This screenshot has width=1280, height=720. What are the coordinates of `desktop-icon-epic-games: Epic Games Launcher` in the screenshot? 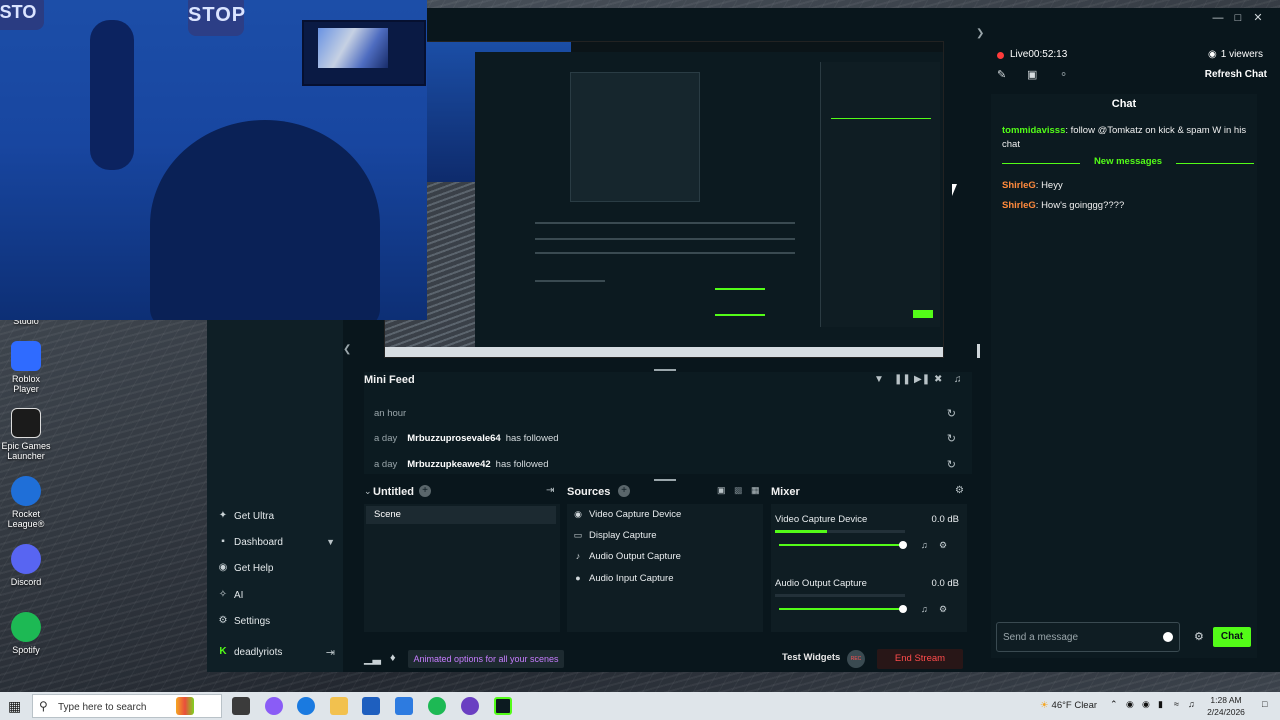 It's located at (26, 434).